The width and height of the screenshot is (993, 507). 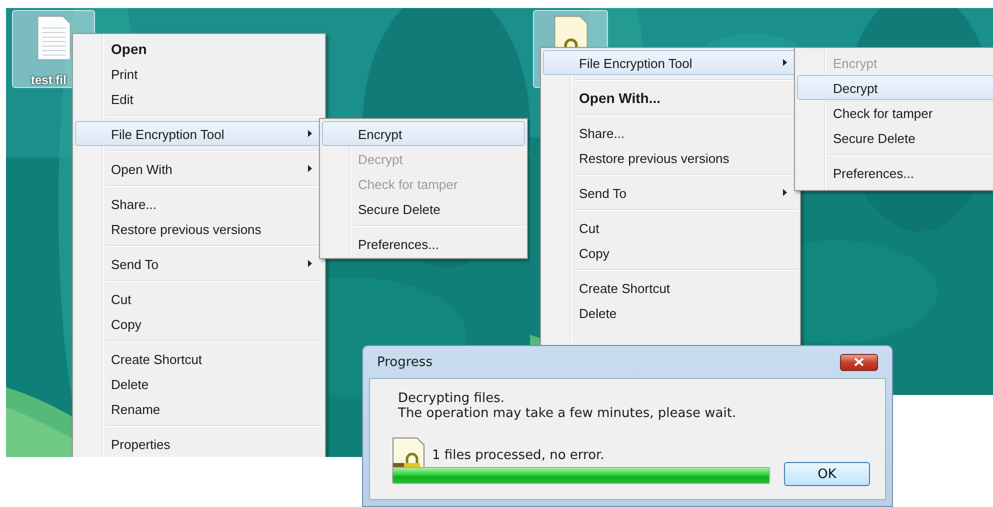 I want to click on ok-button: OK, so click(x=827, y=474).